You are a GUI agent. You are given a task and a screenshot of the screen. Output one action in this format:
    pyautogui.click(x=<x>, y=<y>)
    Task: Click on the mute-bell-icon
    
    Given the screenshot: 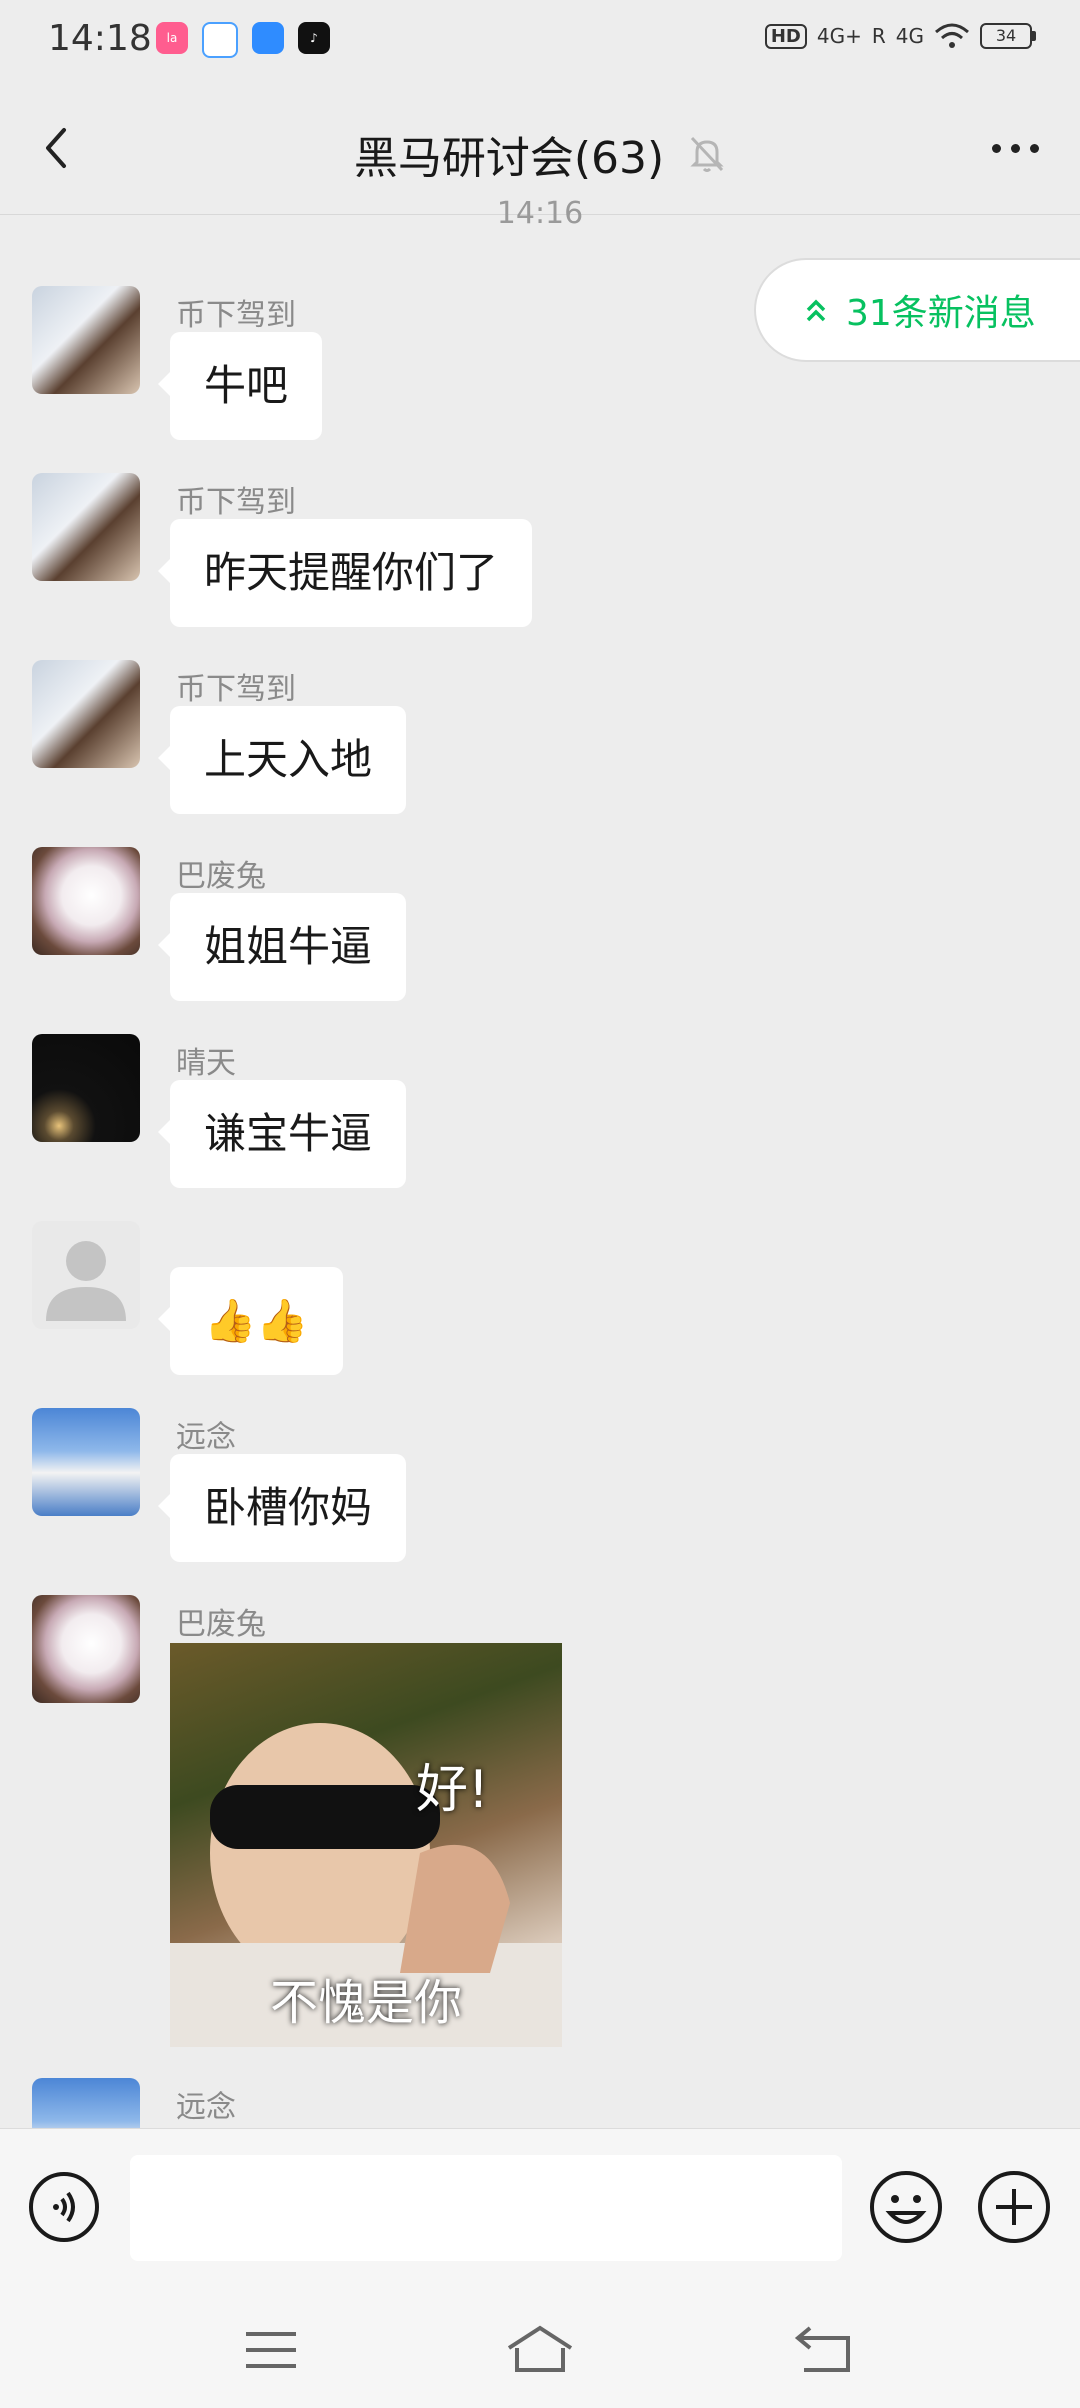 What is the action you would take?
    pyautogui.click(x=707, y=154)
    